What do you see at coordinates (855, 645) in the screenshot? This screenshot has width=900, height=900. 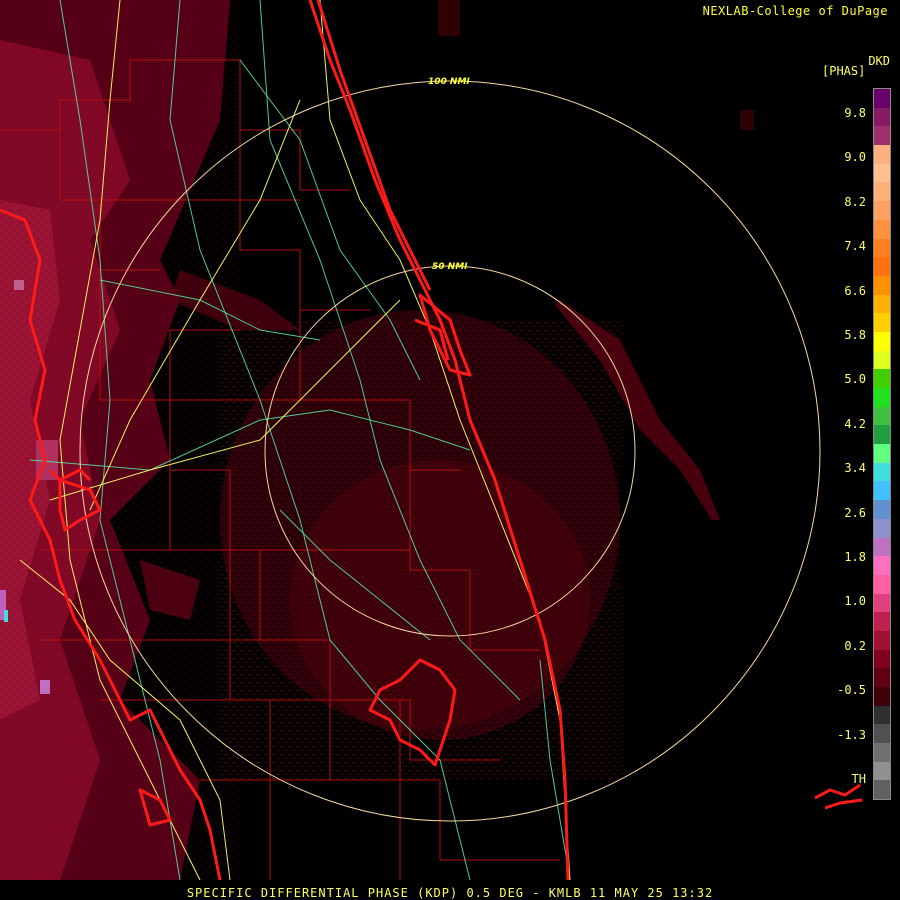 I see `legend-label: 0.2` at bounding box center [855, 645].